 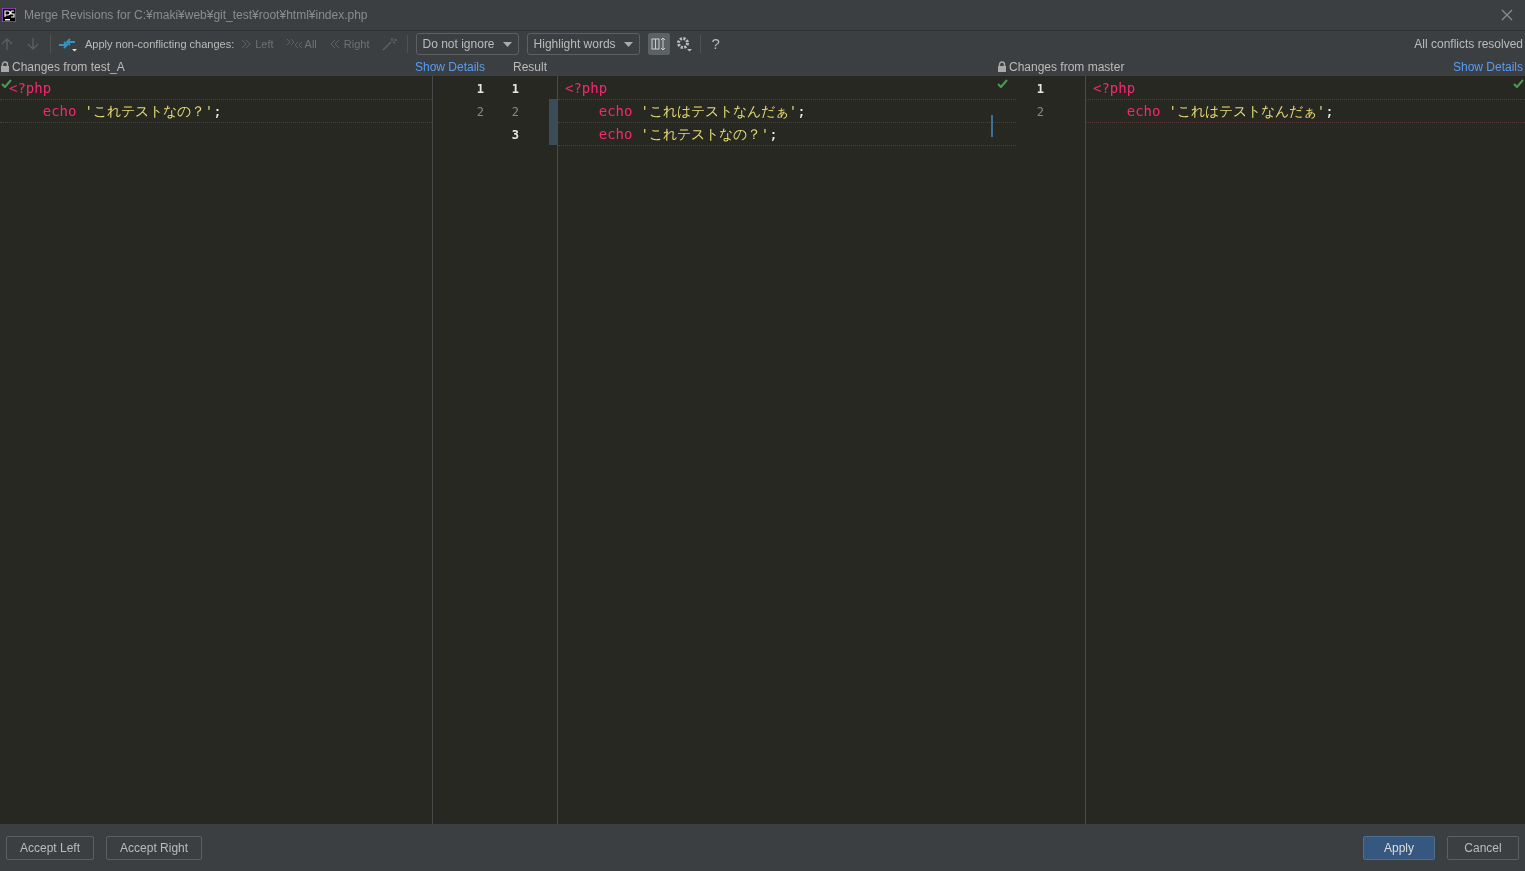 What do you see at coordinates (1507, 15) in the screenshot?
I see `close-icon` at bounding box center [1507, 15].